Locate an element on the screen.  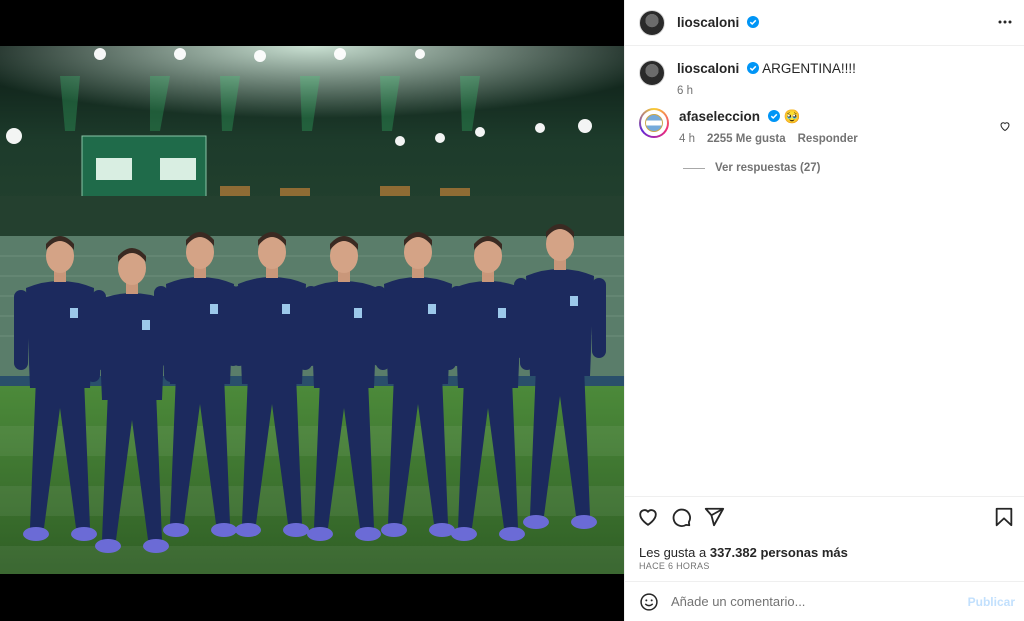
post-timestamp: HACE 6 HORAS is located at coordinates (674, 566).